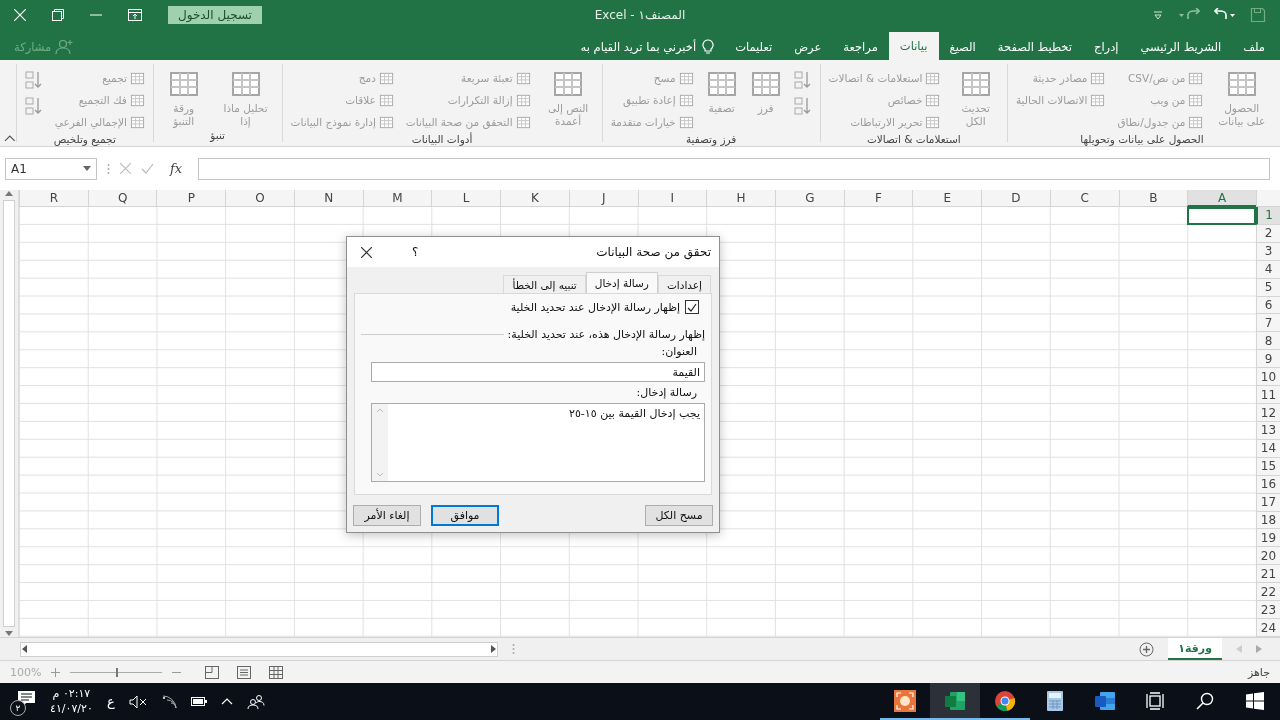 This screenshot has width=1280, height=720. I want to click on column-header: N, so click(328, 198).